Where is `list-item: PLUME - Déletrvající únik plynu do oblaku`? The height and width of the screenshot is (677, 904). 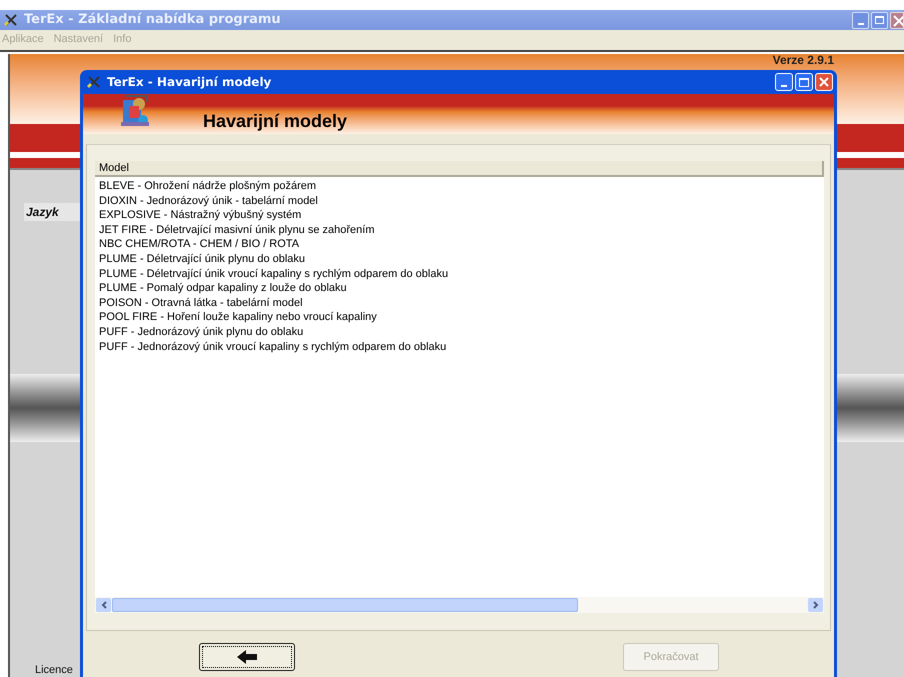 list-item: PLUME - Déletrvající únik plynu do oblaku is located at coordinates (202, 259).